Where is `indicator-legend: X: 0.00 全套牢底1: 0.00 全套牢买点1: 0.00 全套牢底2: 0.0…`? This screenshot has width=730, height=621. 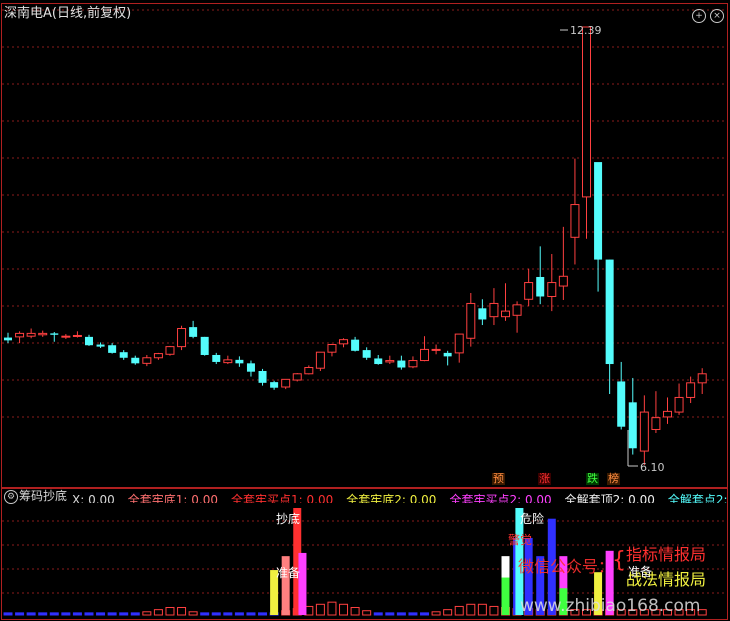 indicator-legend: X: 0.00 全套牢底1: 0.00 全套牢买点1: 0.00 全套牢底2: 0.0… is located at coordinates (400, 496).